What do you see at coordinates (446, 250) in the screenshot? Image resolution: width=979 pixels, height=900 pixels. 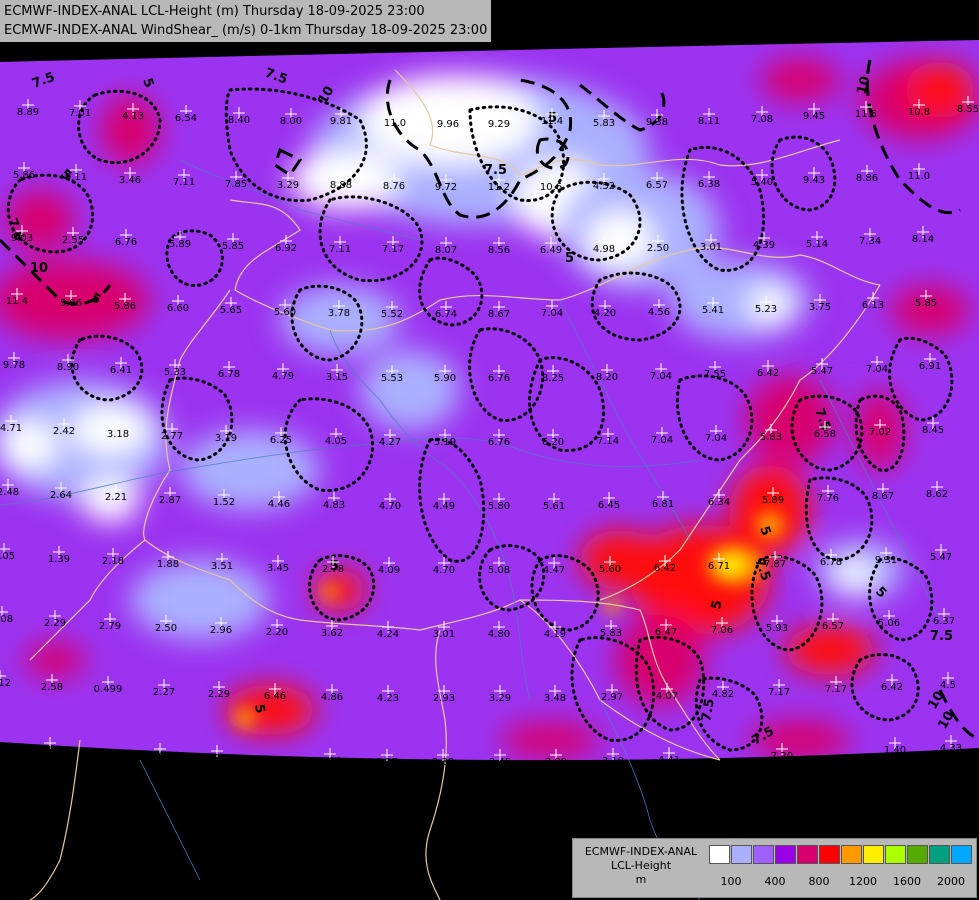 I see `grid-value: 8.07` at bounding box center [446, 250].